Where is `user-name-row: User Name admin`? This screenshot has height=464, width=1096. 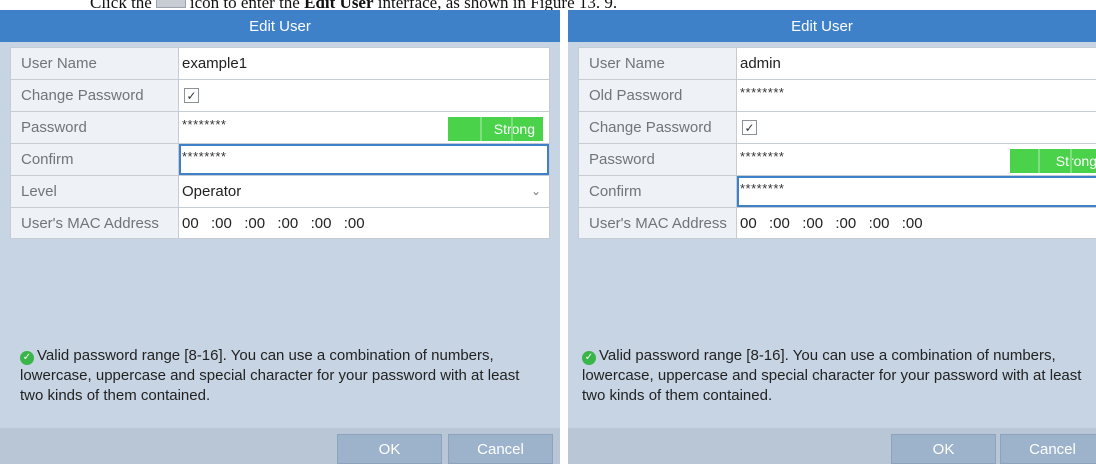
user-name-row: User Name admin is located at coordinates (837, 63).